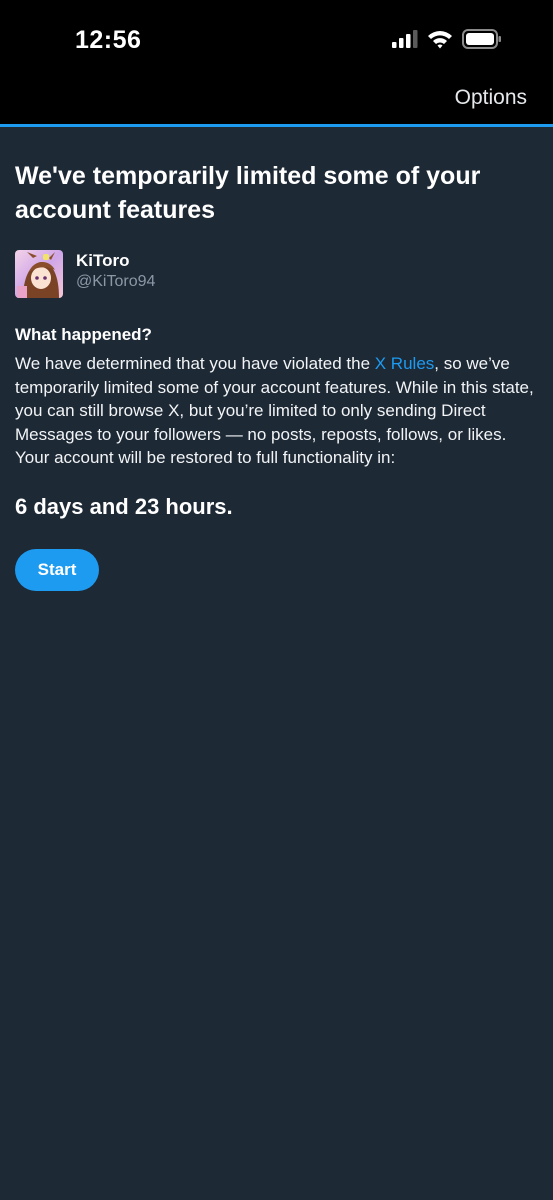  Describe the element at coordinates (115, 271) in the screenshot. I see `account-text: KiToro @KiToro94` at that location.